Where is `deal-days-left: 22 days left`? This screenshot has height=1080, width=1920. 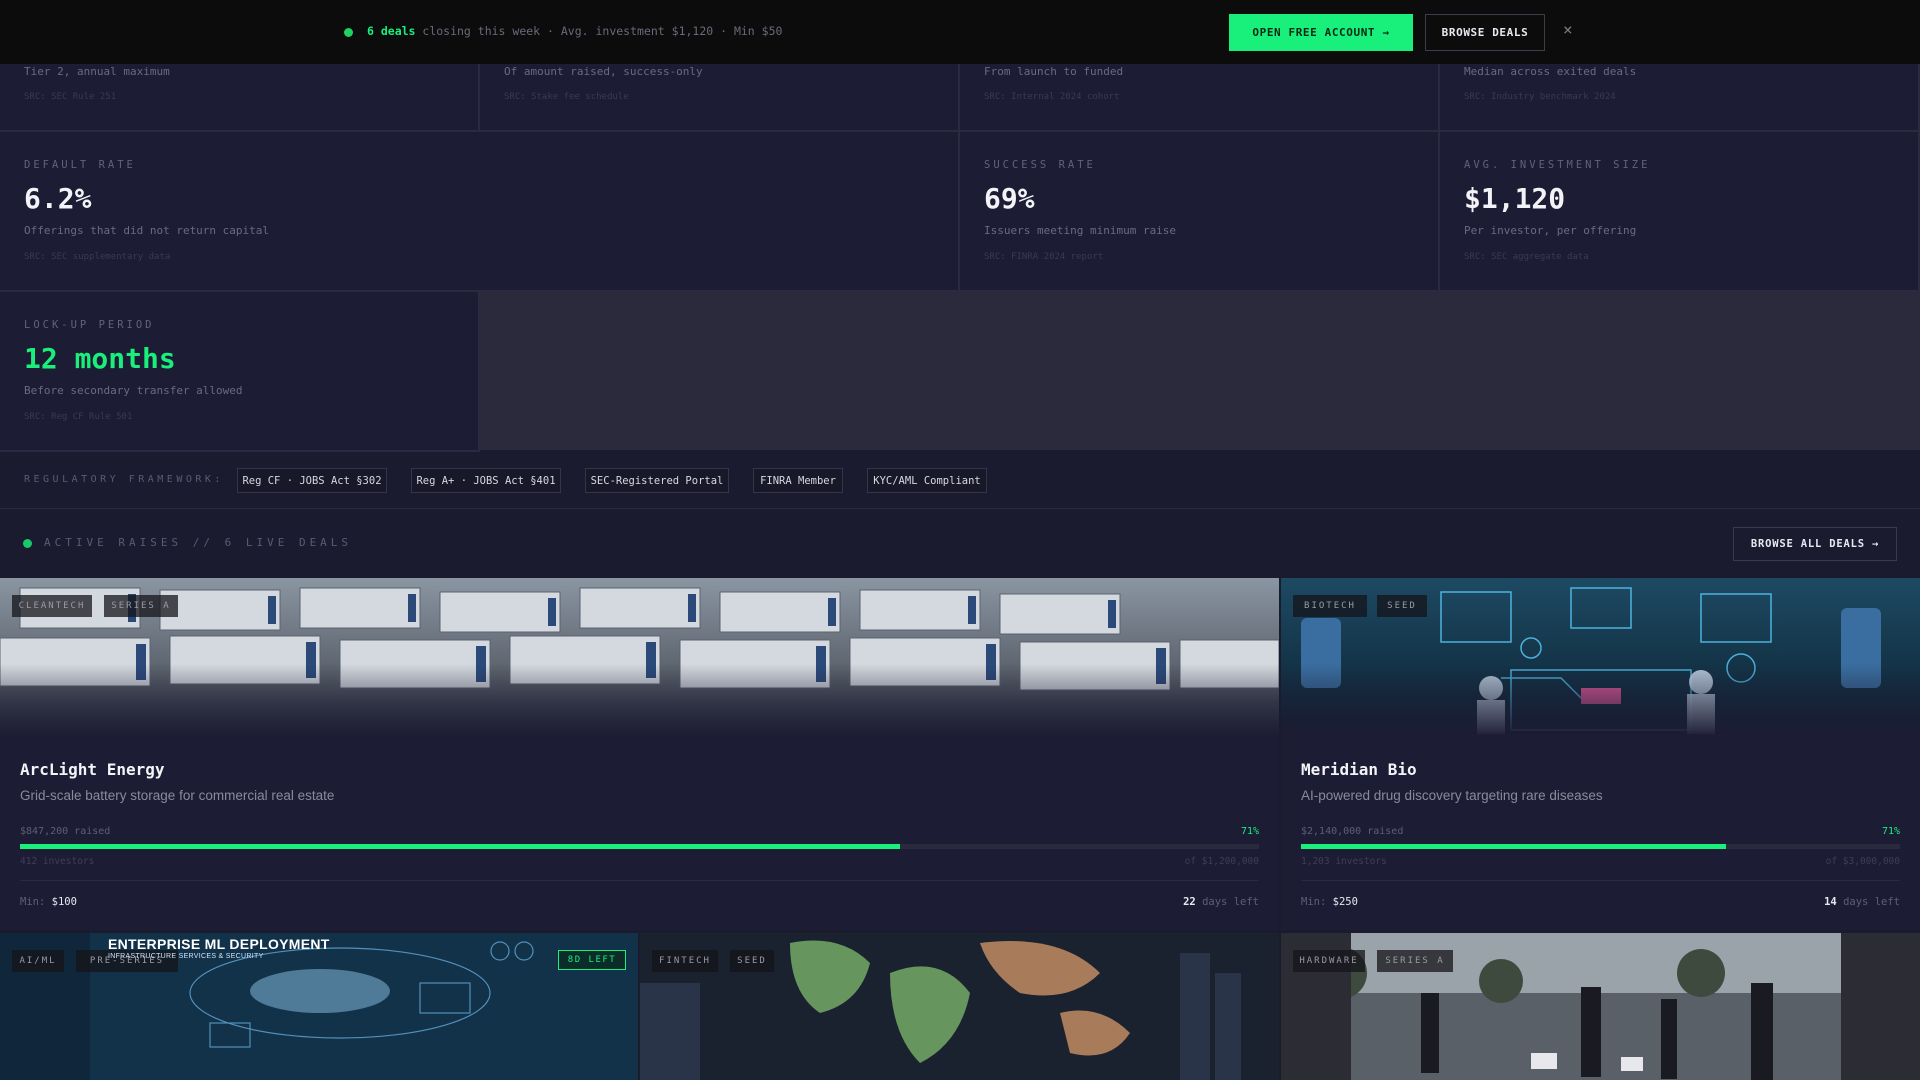 deal-days-left: 22 days left is located at coordinates (1221, 902).